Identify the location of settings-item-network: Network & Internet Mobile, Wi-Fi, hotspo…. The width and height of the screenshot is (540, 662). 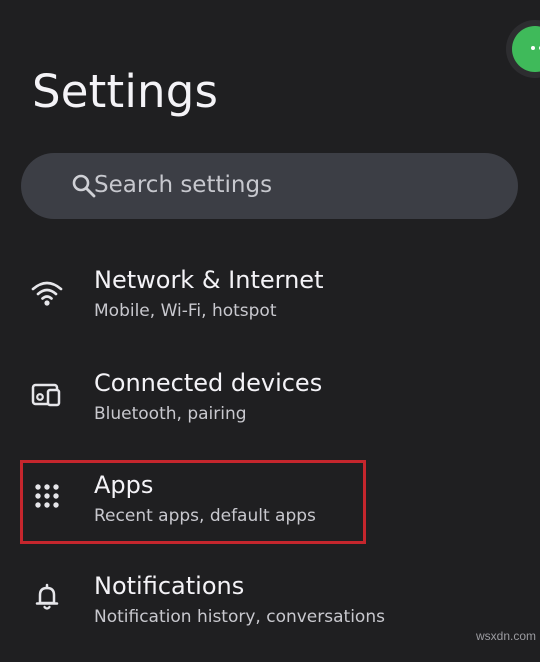
(270, 310).